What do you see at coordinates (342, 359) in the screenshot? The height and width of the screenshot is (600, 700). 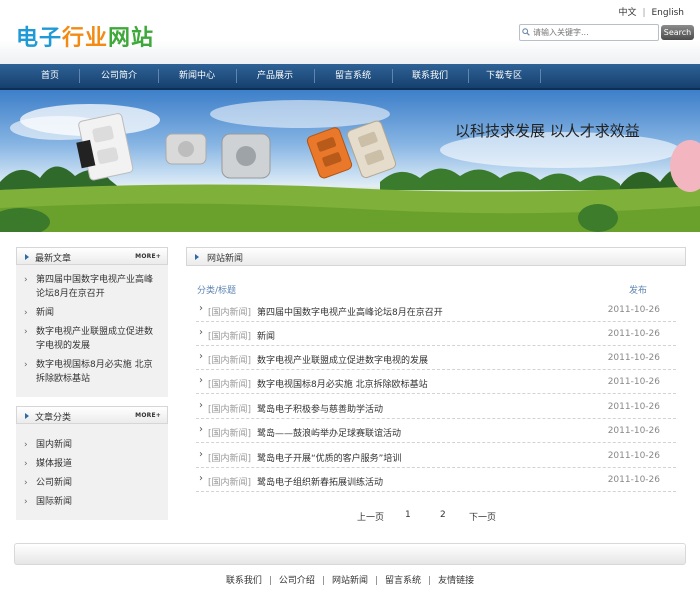 I see `news-title: 数字电视产业联盟成立促进数字电视的发展` at bounding box center [342, 359].